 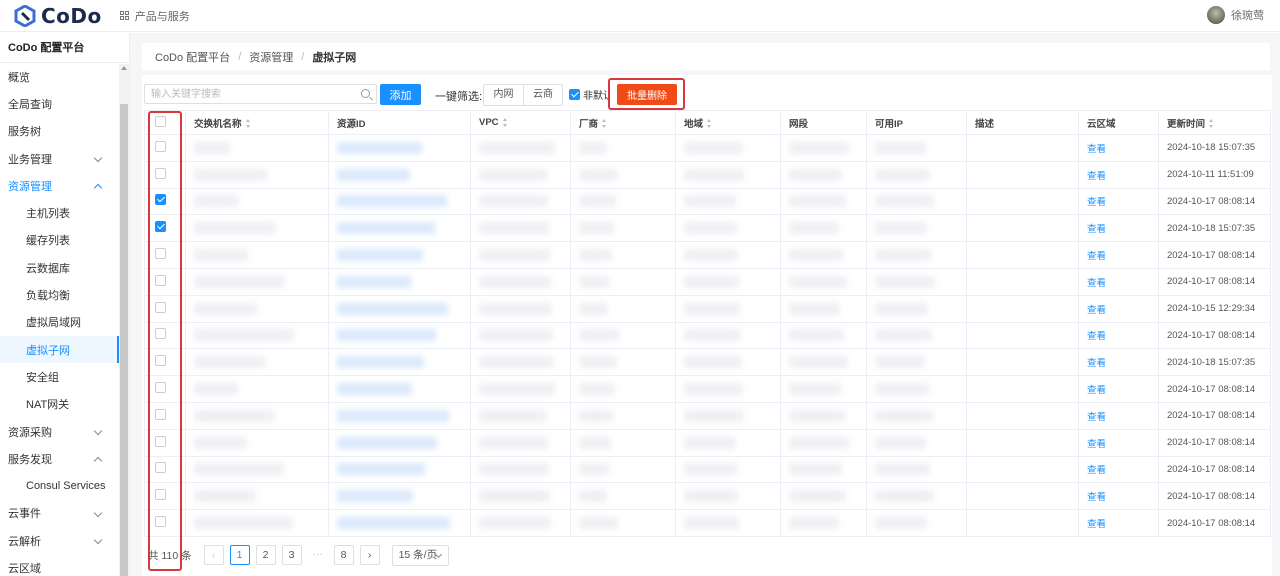 I want to click on sidebar-item: 云事件, so click(x=64, y=513).